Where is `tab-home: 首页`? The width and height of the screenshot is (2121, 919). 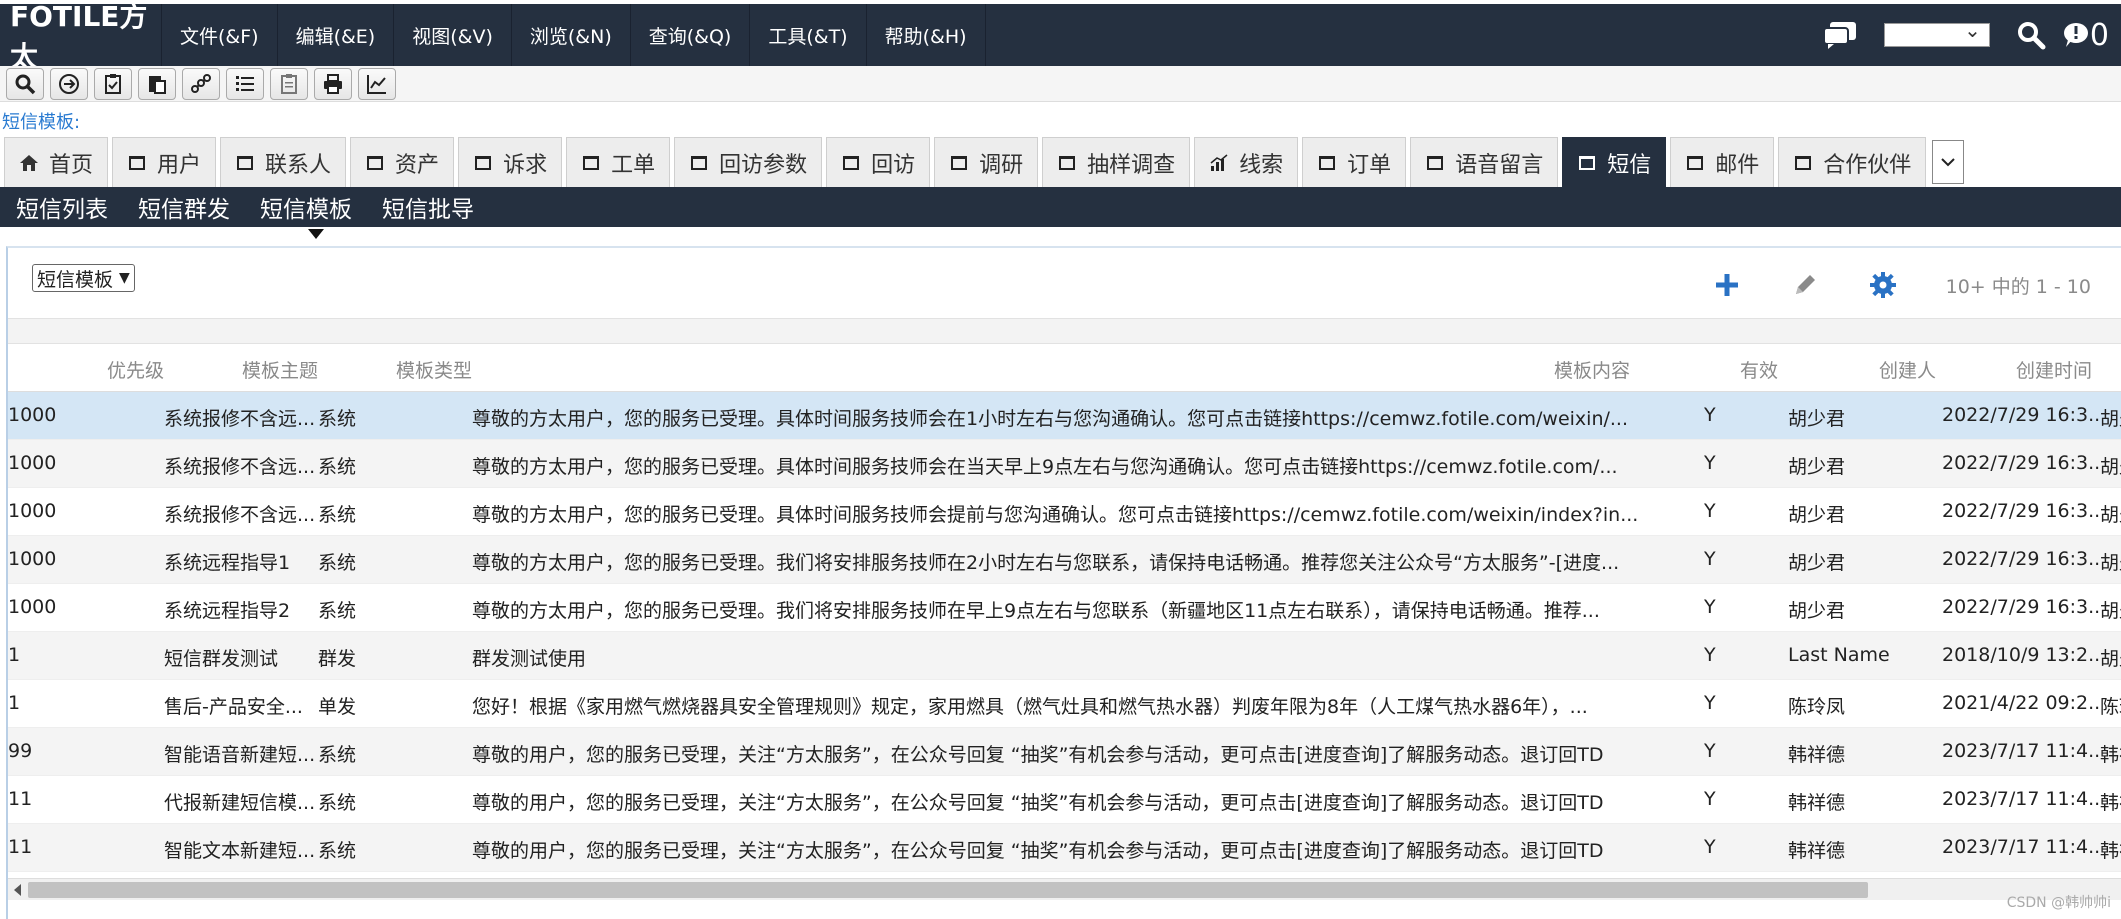 tab-home: 首页 is located at coordinates (56, 162).